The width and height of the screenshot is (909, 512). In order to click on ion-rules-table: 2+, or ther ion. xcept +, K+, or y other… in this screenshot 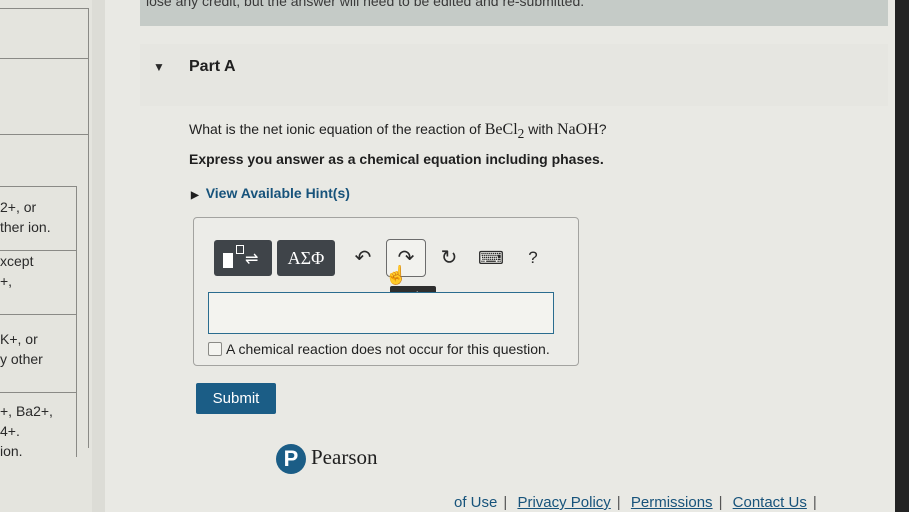, I will do `click(44, 232)`.